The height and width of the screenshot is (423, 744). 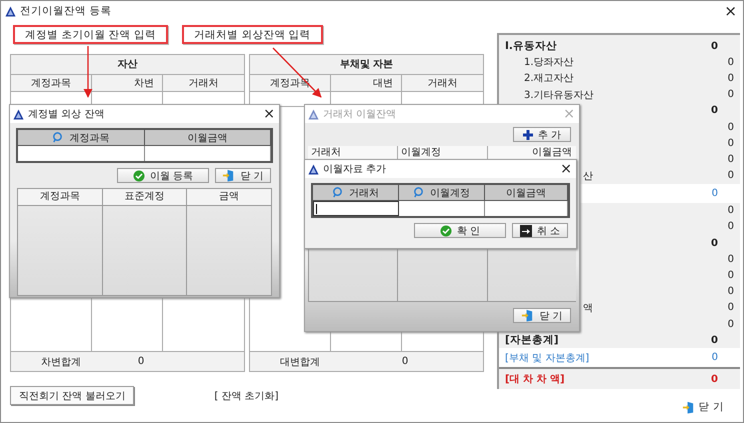 What do you see at coordinates (354, 169) in the screenshot?
I see `dialog-title: 이월자료 추가` at bounding box center [354, 169].